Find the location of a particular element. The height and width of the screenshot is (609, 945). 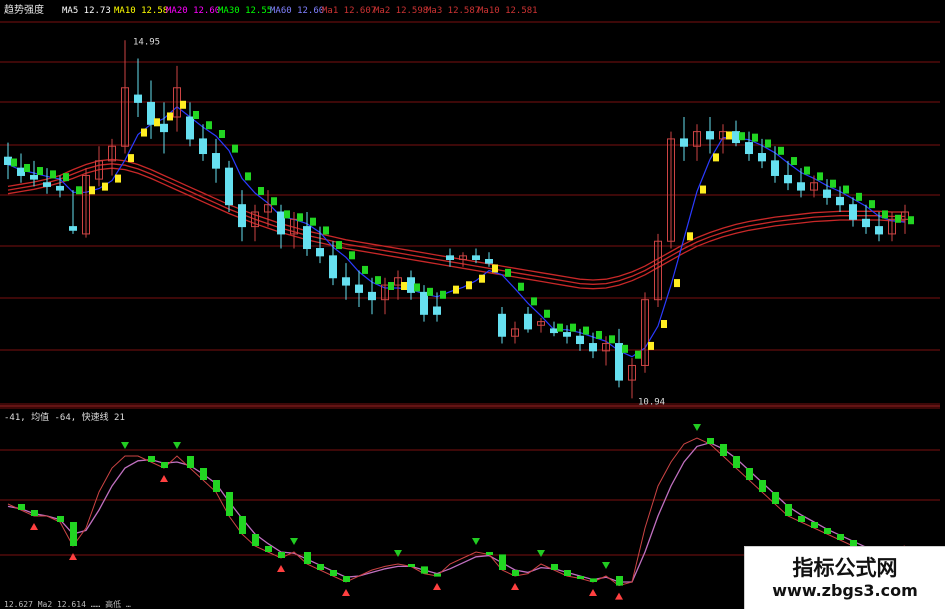

header-title: 趋势强度 is located at coordinates (24, 9).